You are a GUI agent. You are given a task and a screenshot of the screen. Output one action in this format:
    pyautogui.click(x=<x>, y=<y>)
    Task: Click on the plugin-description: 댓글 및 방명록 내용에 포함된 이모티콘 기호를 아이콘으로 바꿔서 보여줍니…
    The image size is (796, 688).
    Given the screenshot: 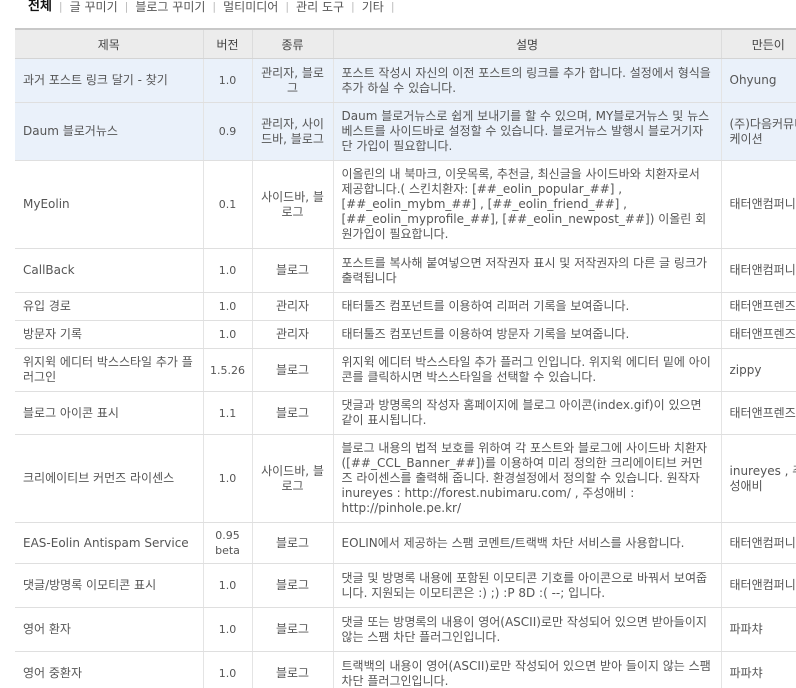 What is the action you would take?
    pyautogui.click(x=526, y=585)
    